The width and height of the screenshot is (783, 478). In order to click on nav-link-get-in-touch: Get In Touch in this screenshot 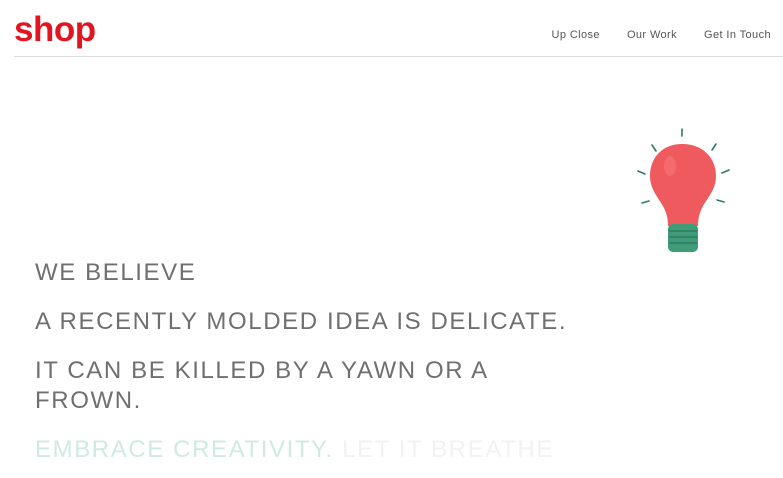, I will do `click(737, 35)`.